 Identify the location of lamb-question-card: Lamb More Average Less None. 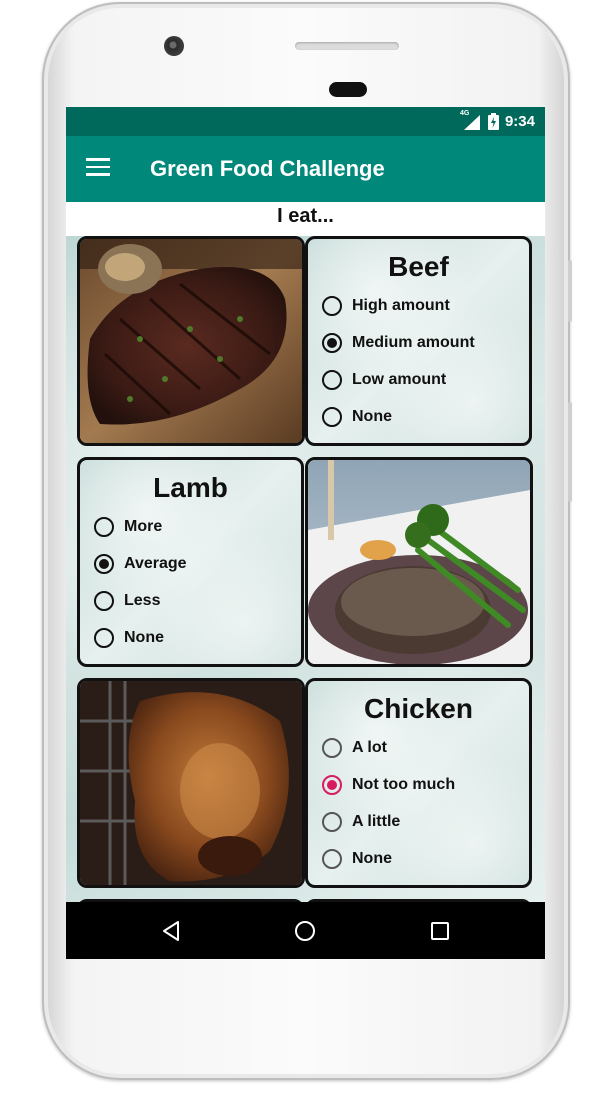
(190, 562).